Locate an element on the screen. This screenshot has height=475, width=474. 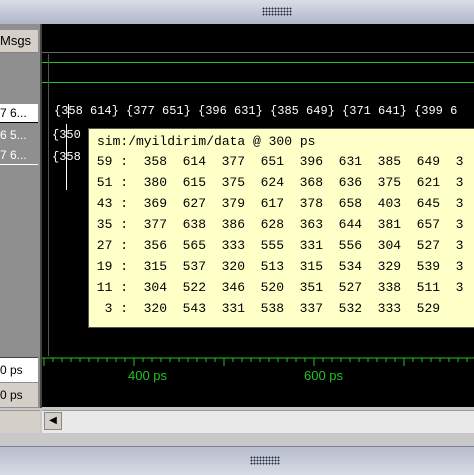
tooltip-row: 27 : 356 565 333 555 331 556 304 527 3 is located at coordinates (276, 245).